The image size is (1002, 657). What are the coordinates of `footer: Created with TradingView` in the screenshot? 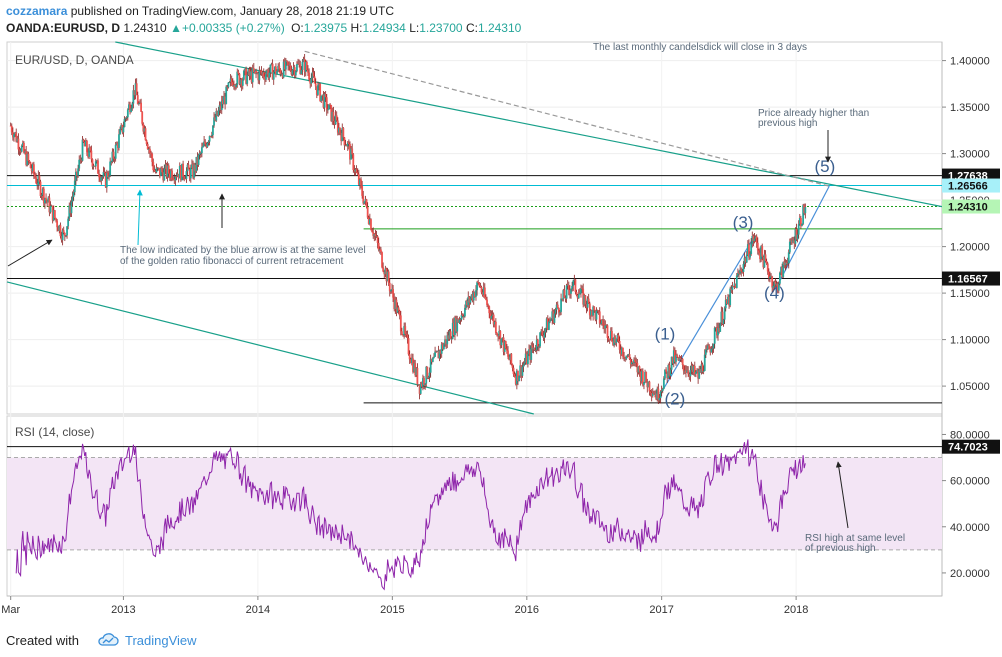 It's located at (101, 640).